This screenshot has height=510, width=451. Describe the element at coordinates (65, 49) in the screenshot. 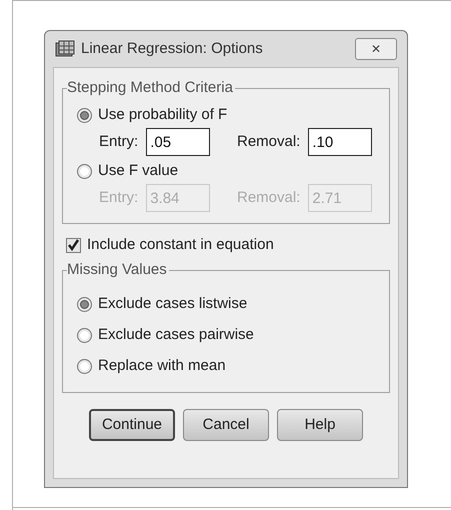

I see `table-icon` at that location.